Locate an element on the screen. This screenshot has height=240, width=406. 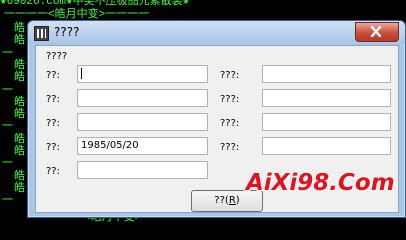
text-caret is located at coordinates (81, 73).